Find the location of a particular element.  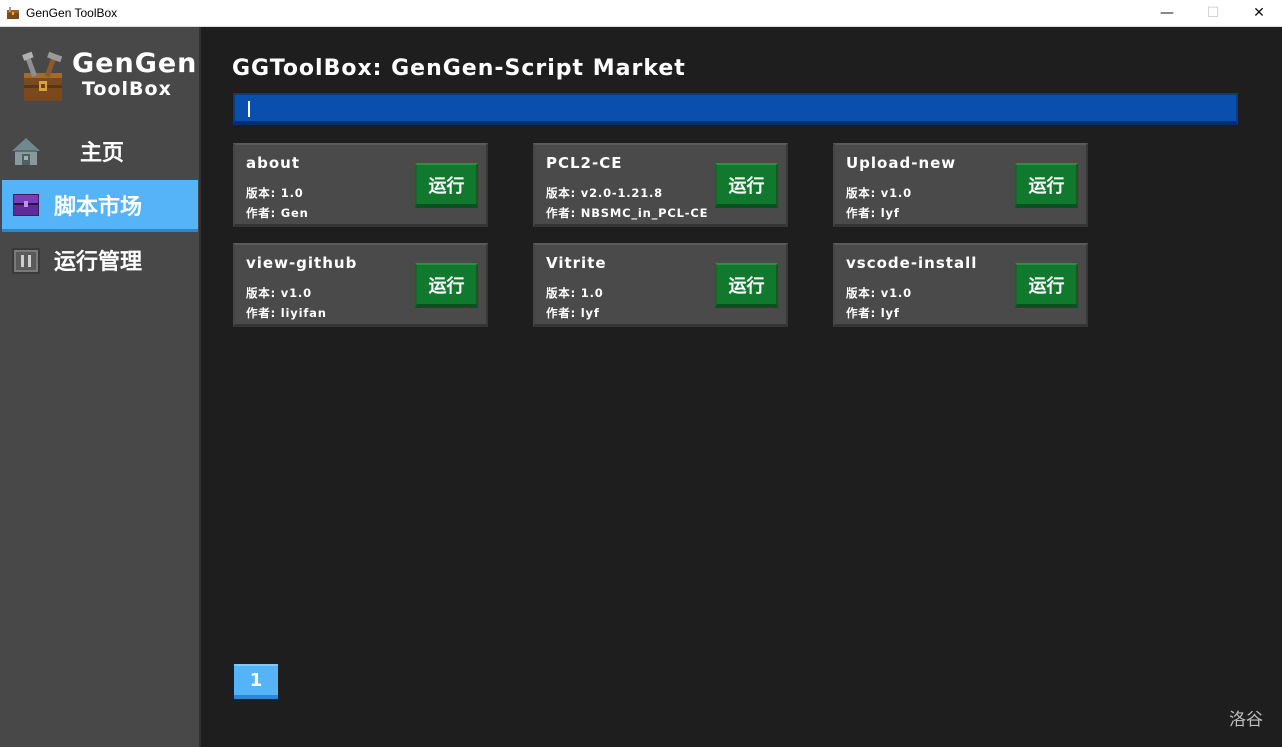

sidebar-item-label: 脚本市场 is located at coordinates (98, 207).